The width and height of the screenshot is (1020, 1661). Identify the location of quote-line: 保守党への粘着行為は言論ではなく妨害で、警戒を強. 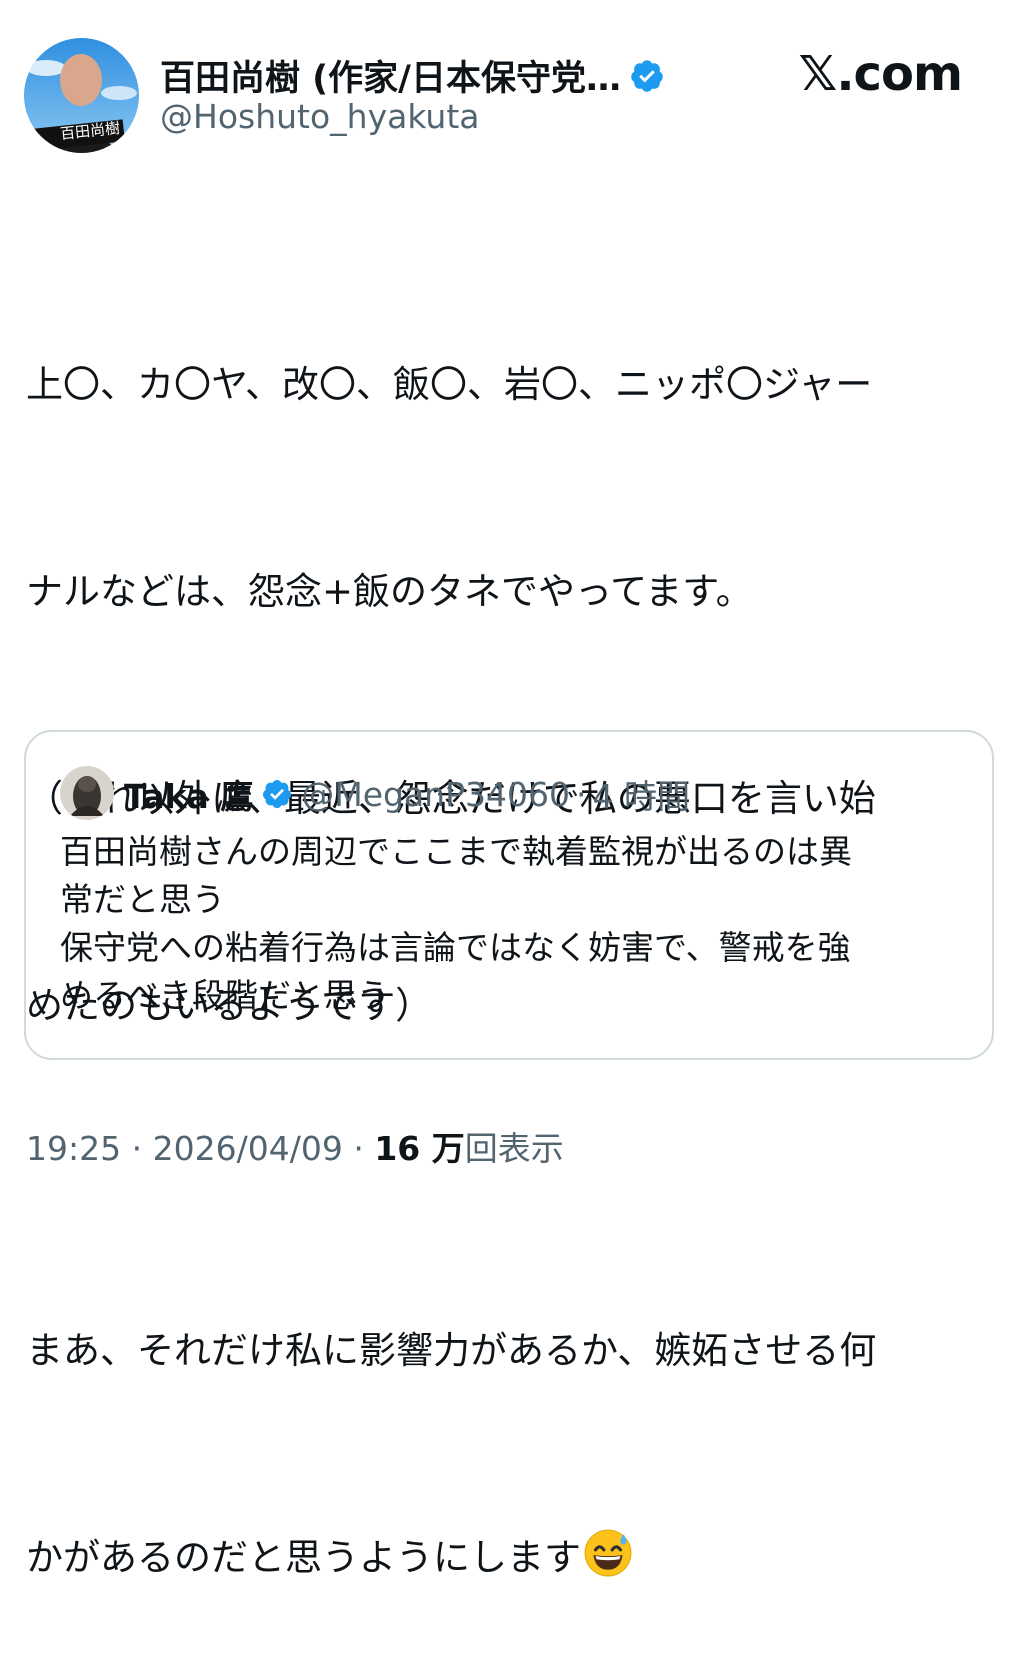
(455, 947).